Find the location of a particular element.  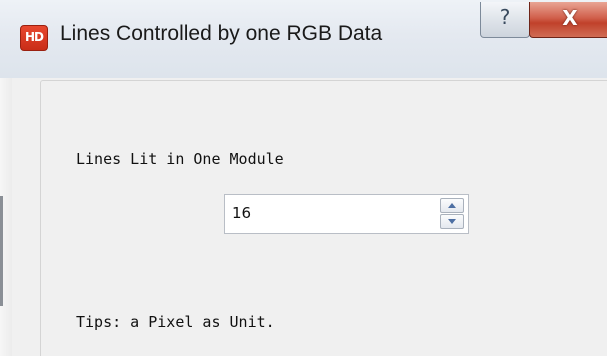

spin-down-button is located at coordinates (452, 221).